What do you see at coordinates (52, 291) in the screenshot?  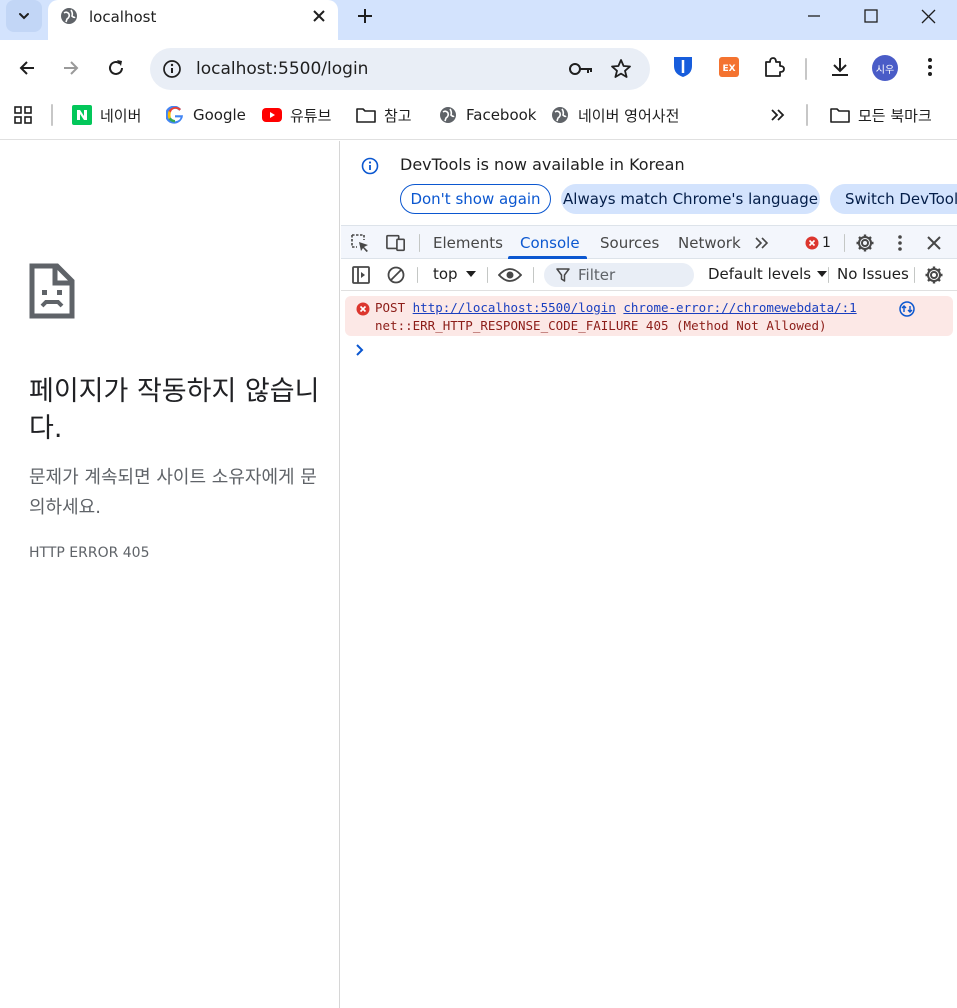 I see `sad-document-icon` at bounding box center [52, 291].